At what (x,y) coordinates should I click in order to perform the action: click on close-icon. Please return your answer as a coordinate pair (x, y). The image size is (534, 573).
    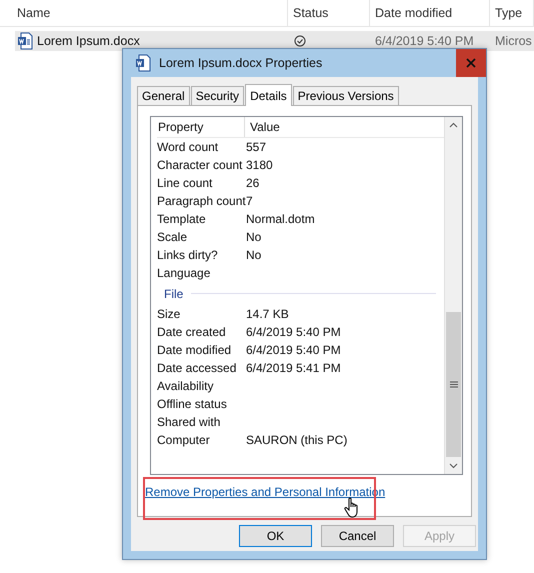
    Looking at the image, I should click on (471, 63).